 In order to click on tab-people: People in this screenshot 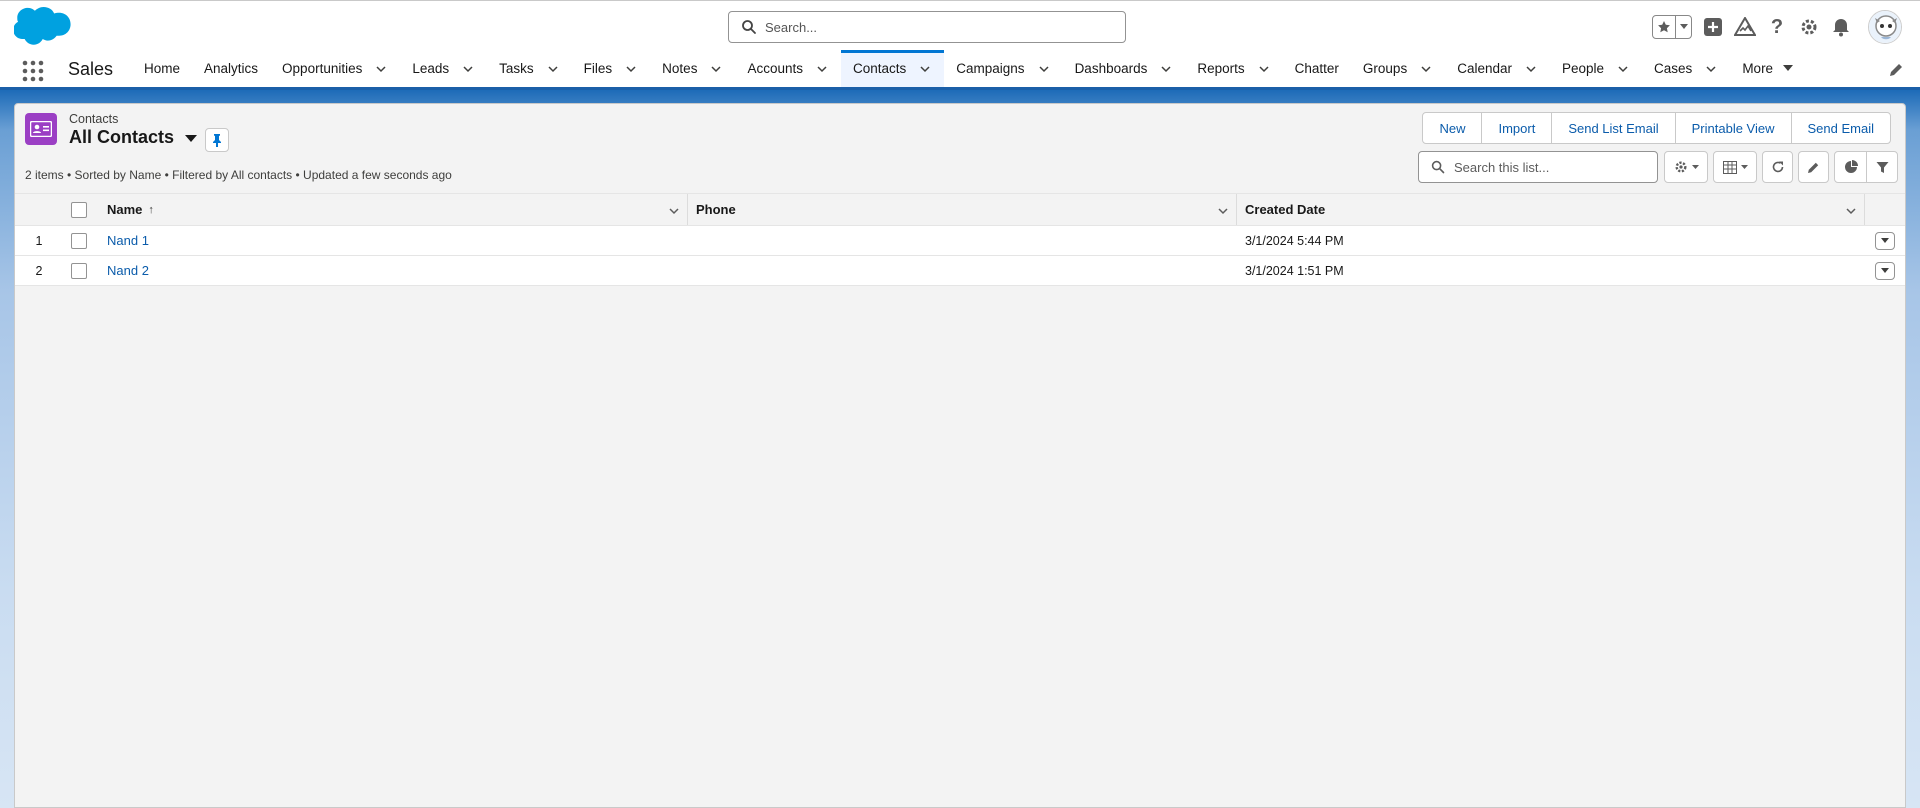, I will do `click(1596, 68)`.